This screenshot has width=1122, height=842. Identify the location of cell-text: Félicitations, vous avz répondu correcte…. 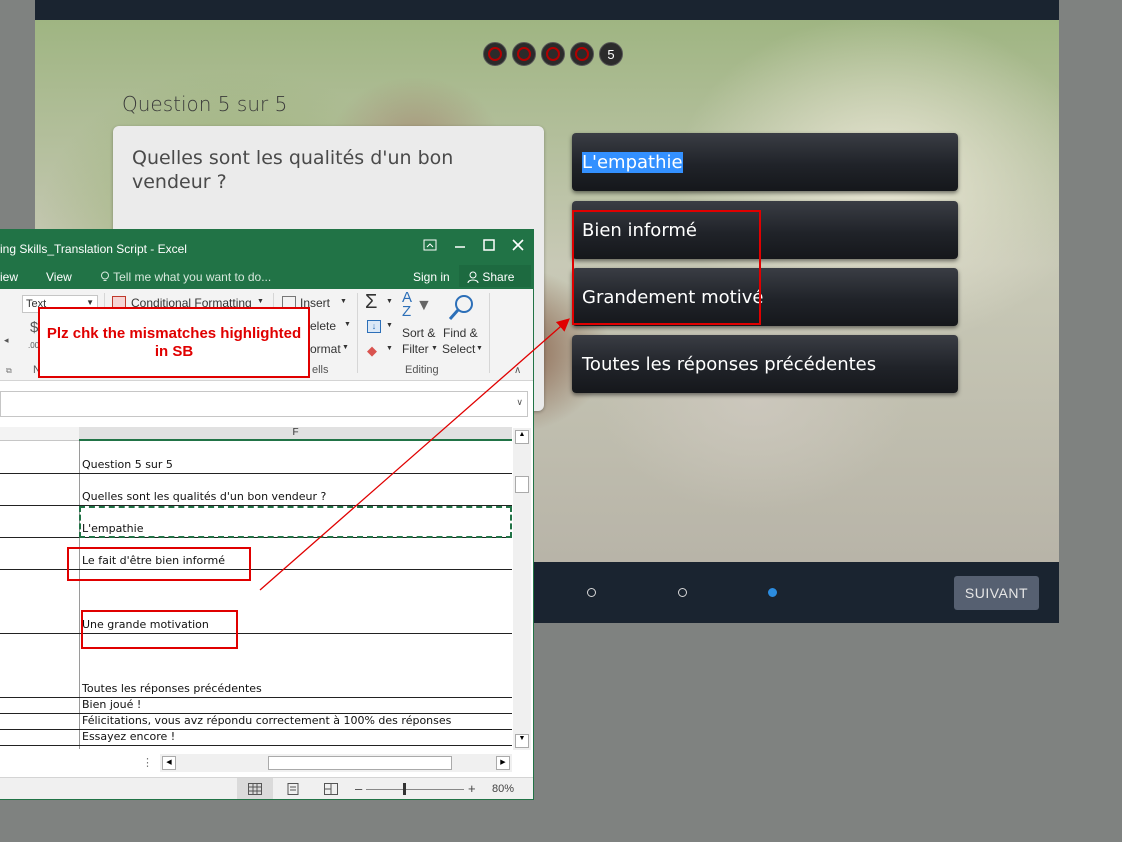
(267, 720).